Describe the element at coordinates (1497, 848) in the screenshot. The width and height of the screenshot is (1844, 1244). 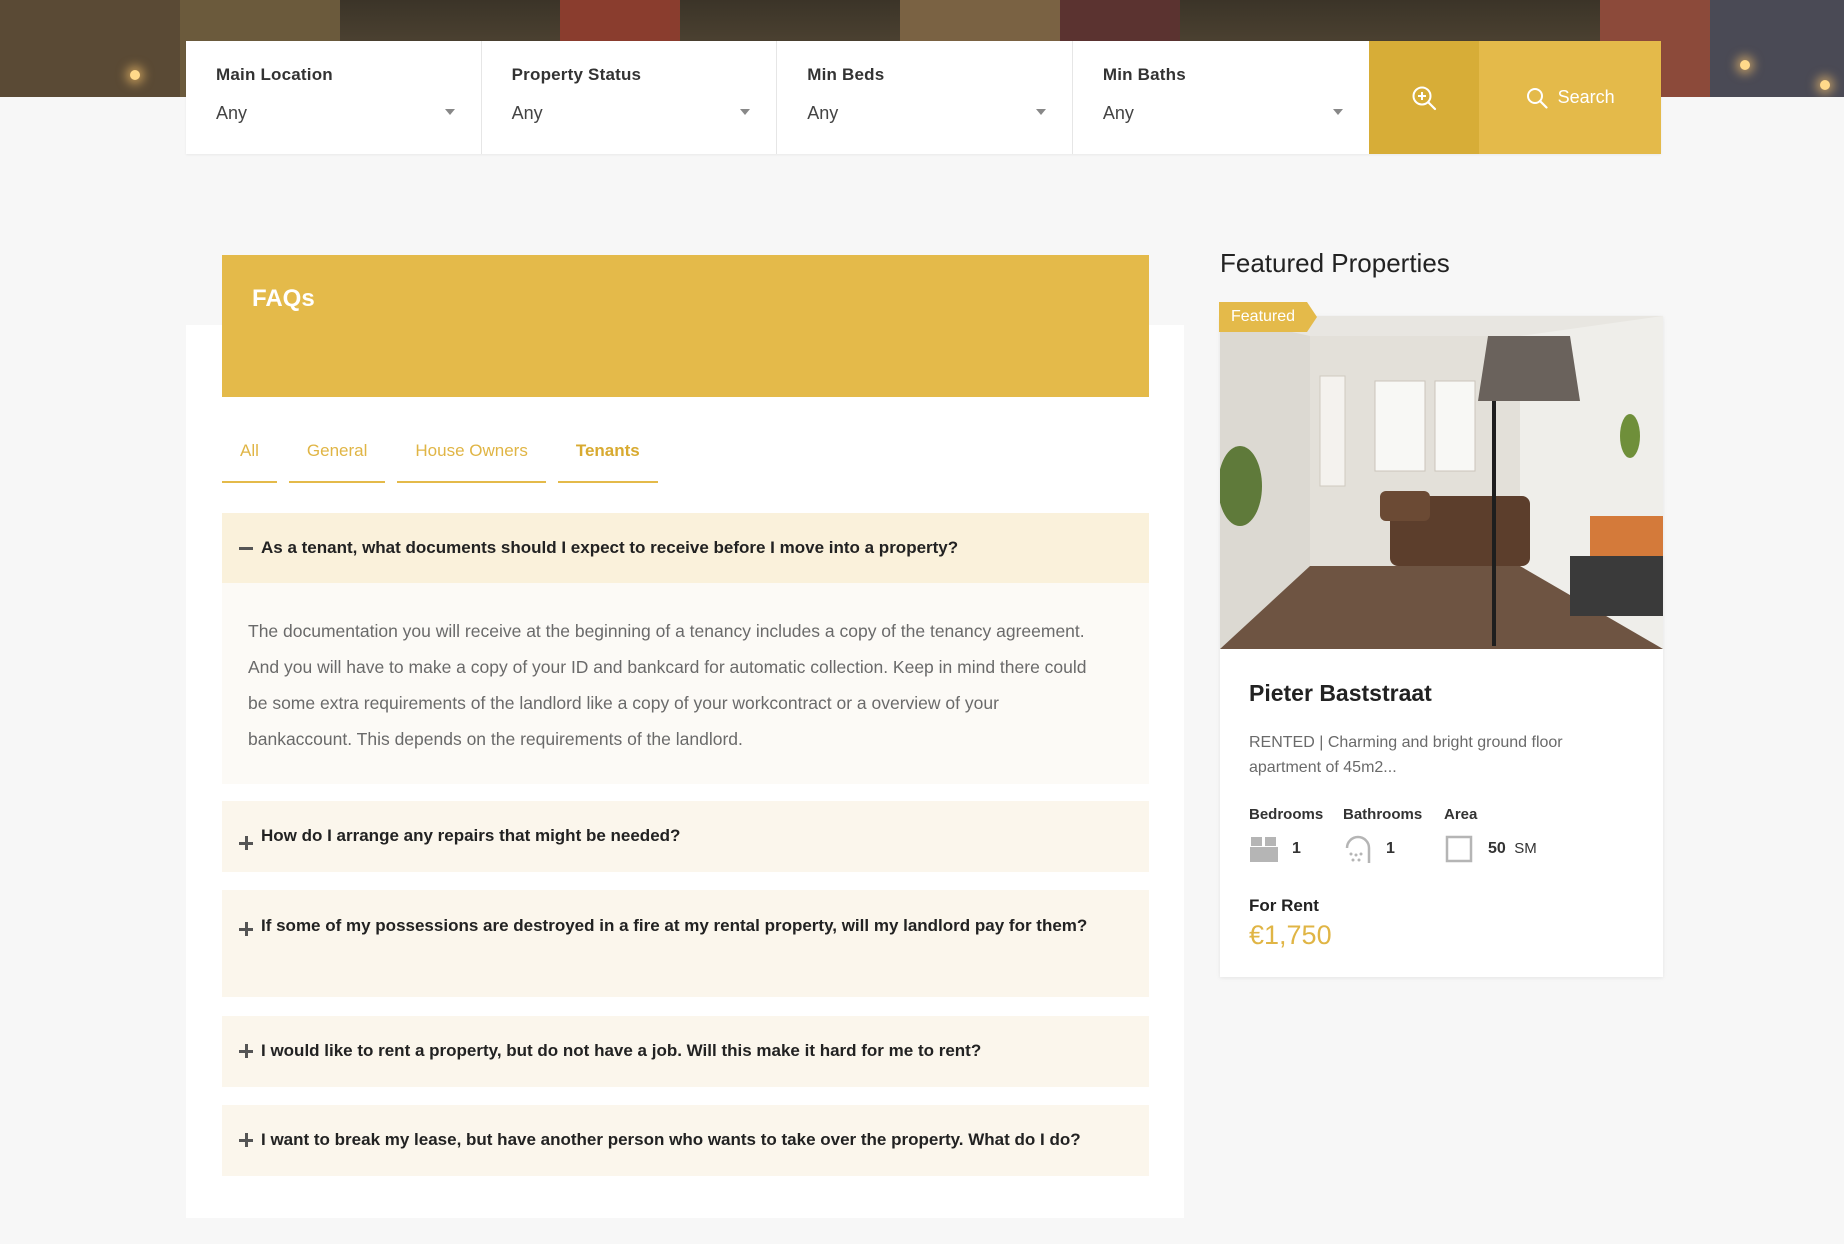
I see `area-number: 50` at that location.